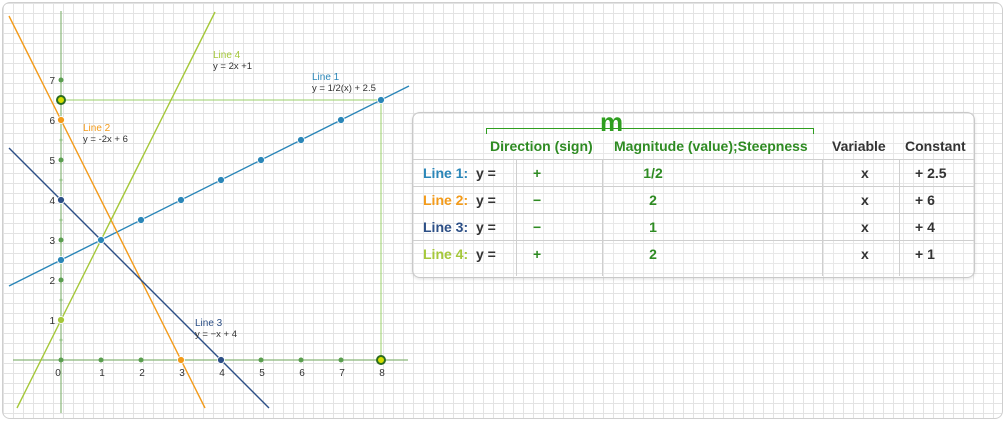 The width and height of the screenshot is (1005, 421). What do you see at coordinates (102, 373) in the screenshot?
I see `x-tick-label: 1` at bounding box center [102, 373].